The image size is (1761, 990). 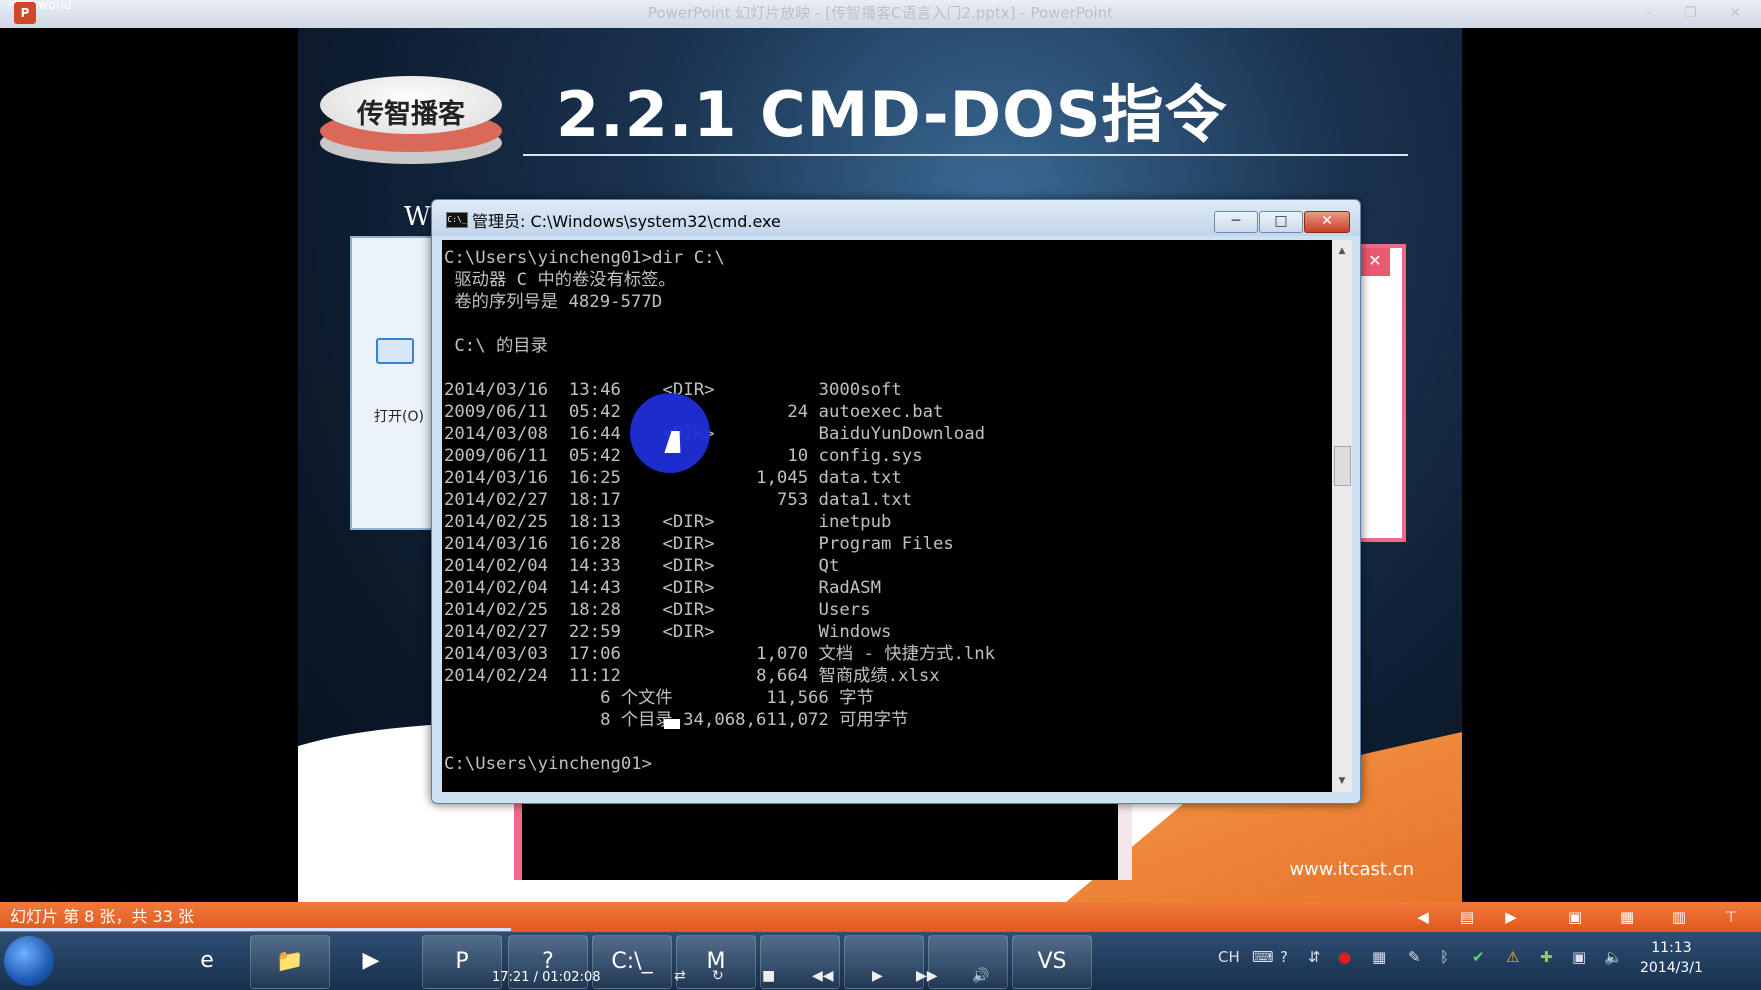 What do you see at coordinates (255, 929) in the screenshot?
I see `playback-progress` at bounding box center [255, 929].